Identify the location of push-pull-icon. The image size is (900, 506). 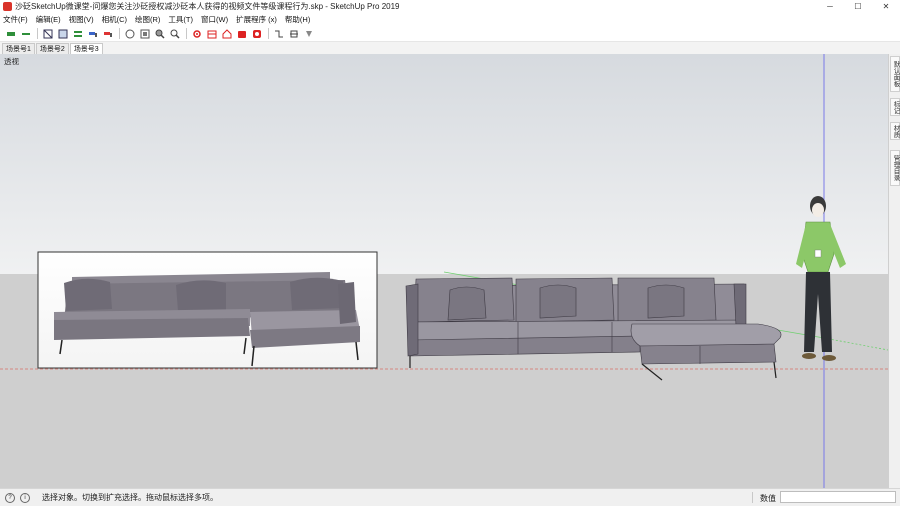
(63, 34).